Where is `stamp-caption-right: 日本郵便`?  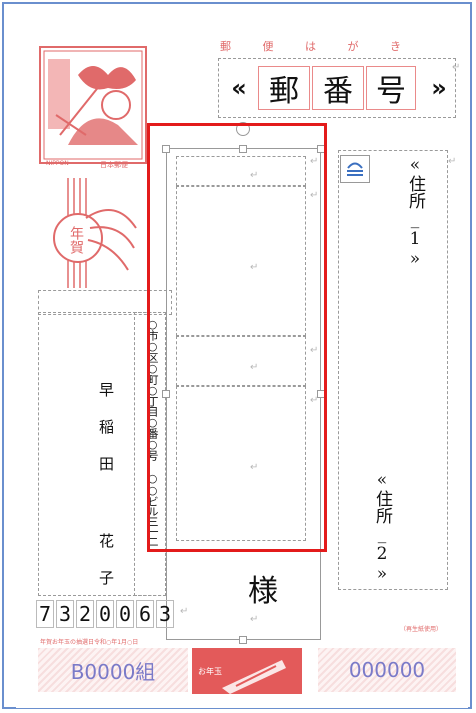 stamp-caption-right: 日本郵便 is located at coordinates (114, 165).